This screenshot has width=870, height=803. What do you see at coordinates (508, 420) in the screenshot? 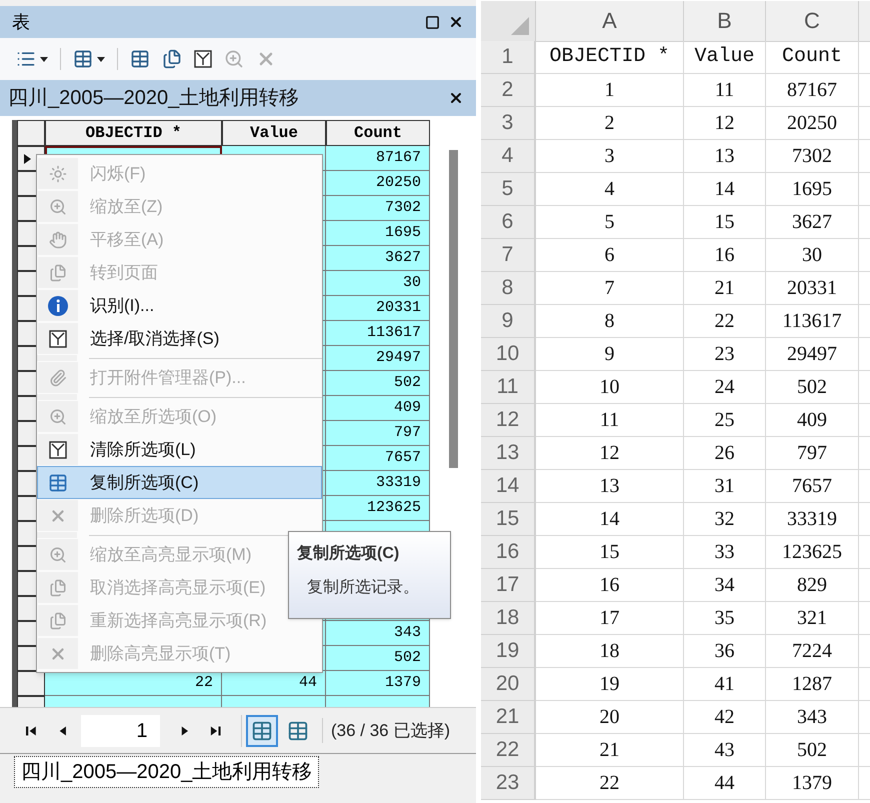
I see `row-number: 12` at bounding box center [508, 420].